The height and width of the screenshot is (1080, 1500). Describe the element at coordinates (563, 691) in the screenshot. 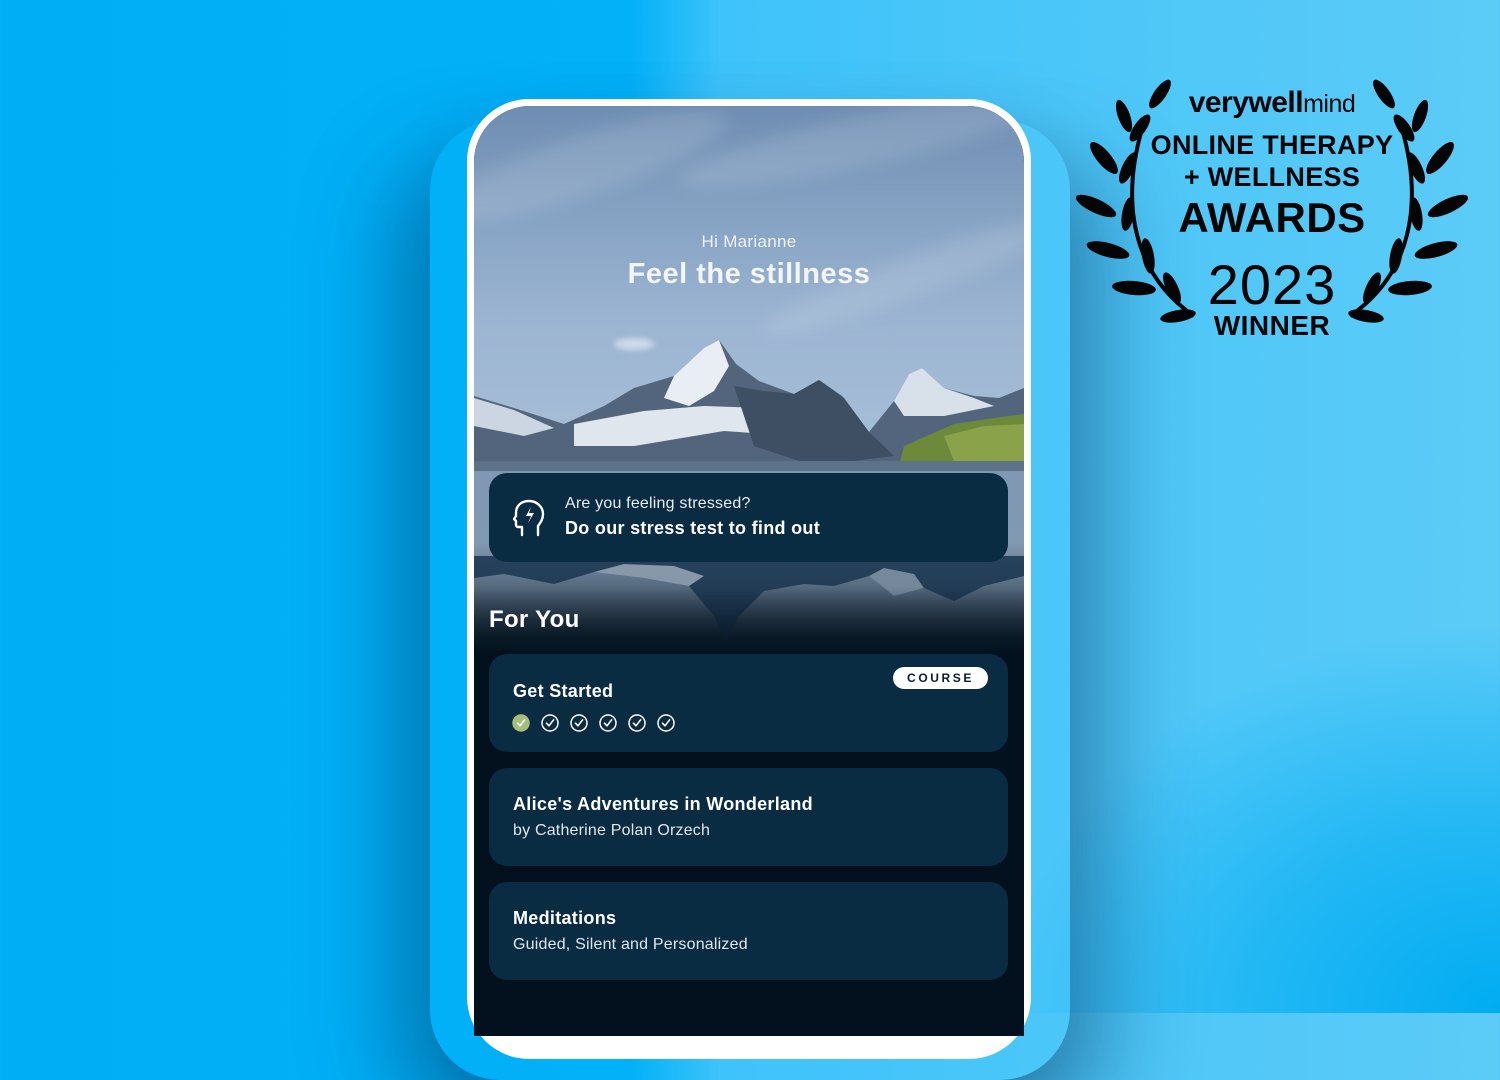

I see `course-title: Get Started` at that location.